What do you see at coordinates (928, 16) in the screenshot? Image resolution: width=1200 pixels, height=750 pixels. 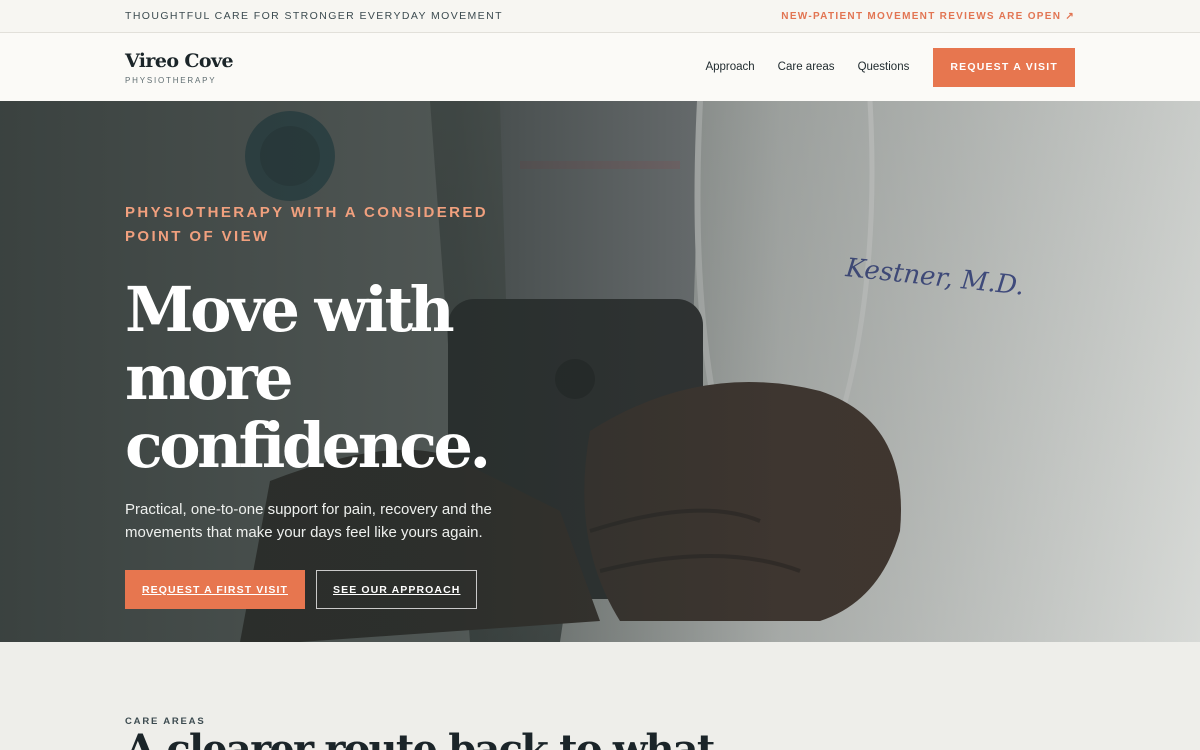 I see `new-patient-notice-link: NEW-PATIENT MOVEMENT REVIEWS ARE OPEN ↗` at bounding box center [928, 16].